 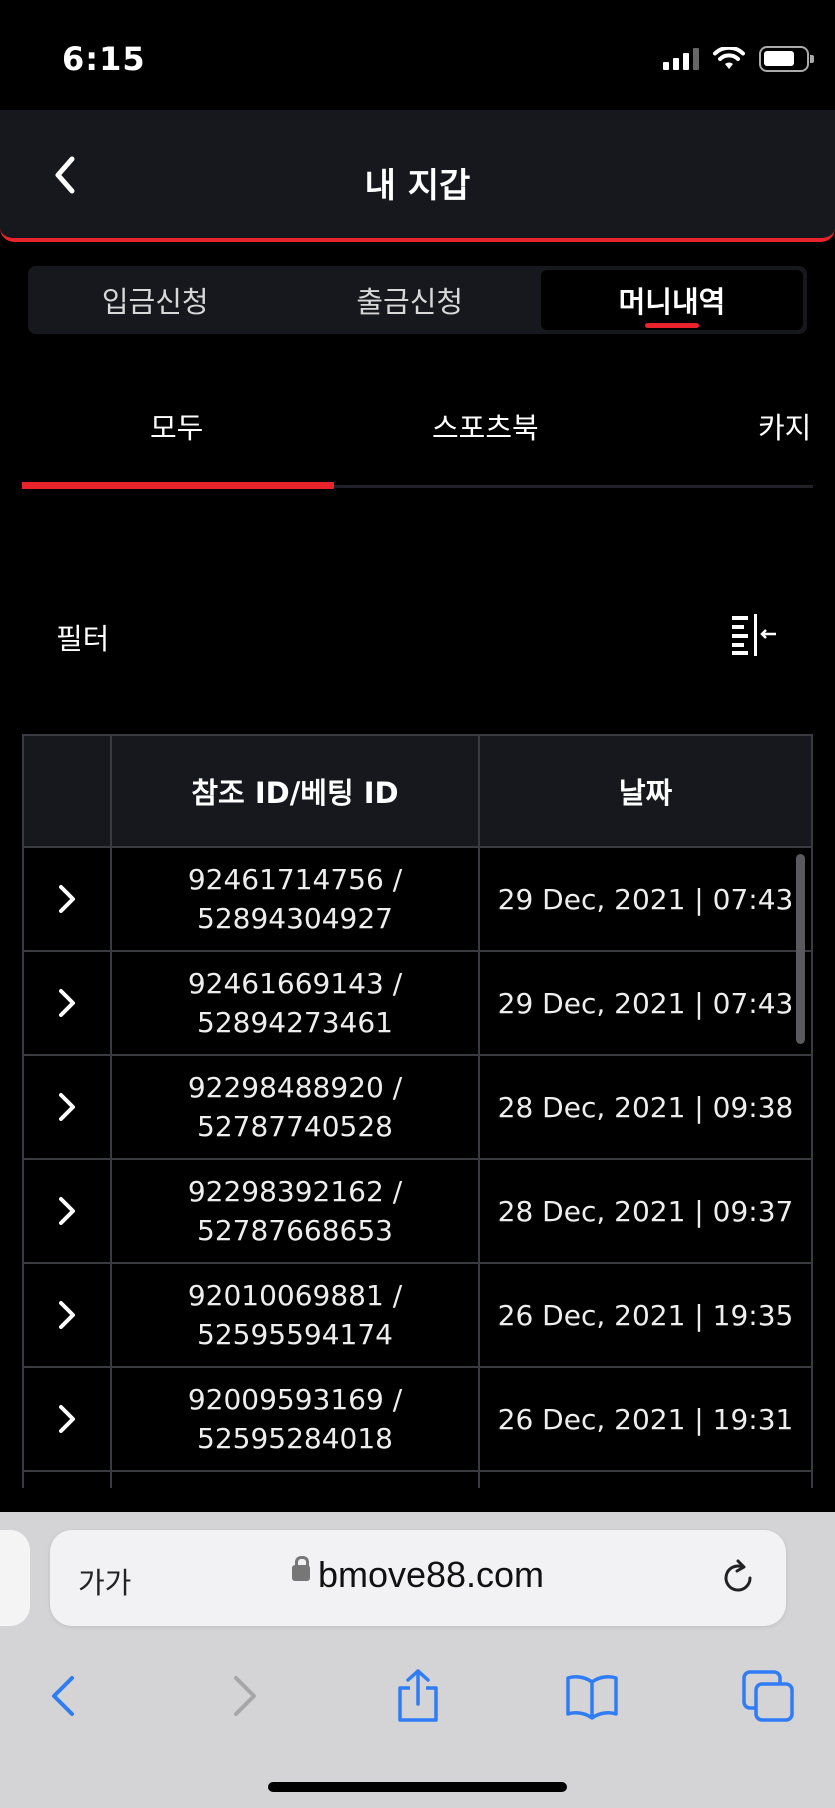 What do you see at coordinates (295, 1087) in the screenshot?
I see `reference-id: 92298488920 /` at bounding box center [295, 1087].